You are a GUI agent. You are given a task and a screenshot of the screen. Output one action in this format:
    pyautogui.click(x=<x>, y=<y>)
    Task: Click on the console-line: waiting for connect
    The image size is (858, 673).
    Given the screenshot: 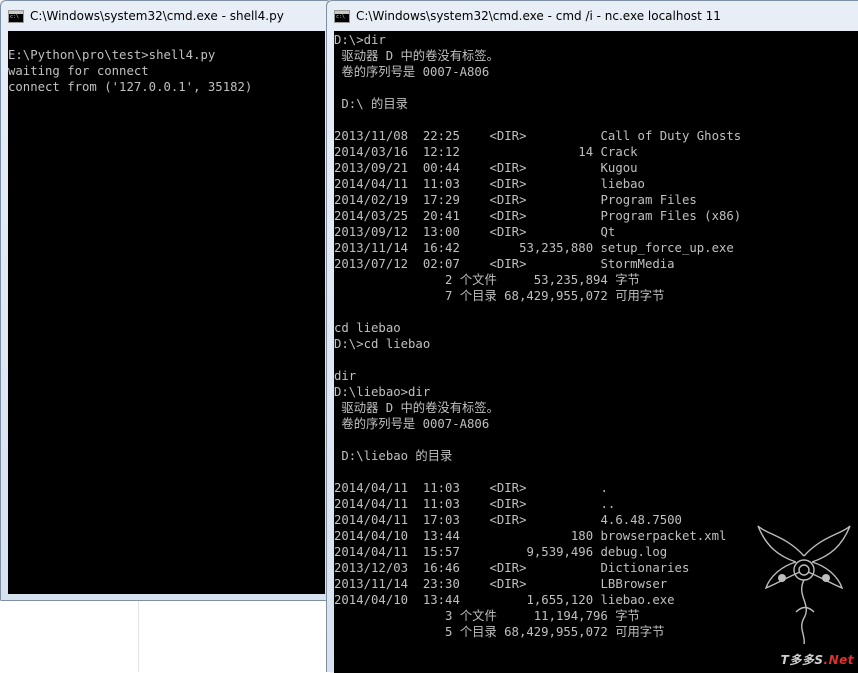 What is the action you would take?
    pyautogui.click(x=78, y=71)
    